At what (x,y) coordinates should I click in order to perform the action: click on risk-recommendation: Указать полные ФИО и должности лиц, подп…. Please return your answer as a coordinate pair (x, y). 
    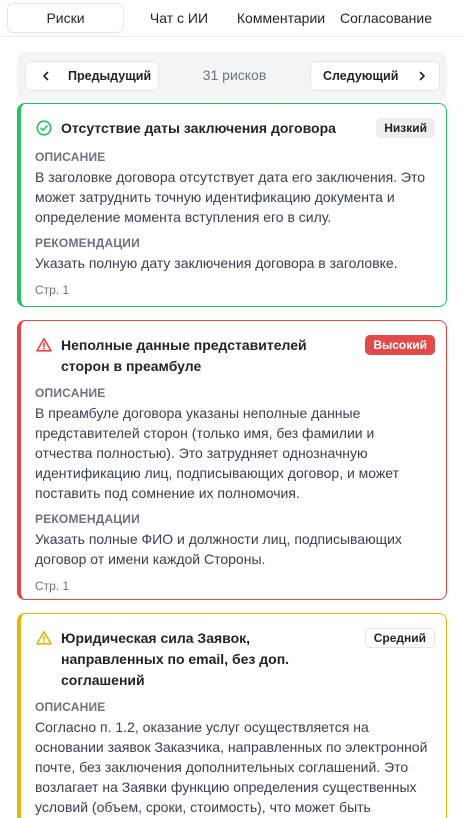
    Looking at the image, I should click on (218, 549).